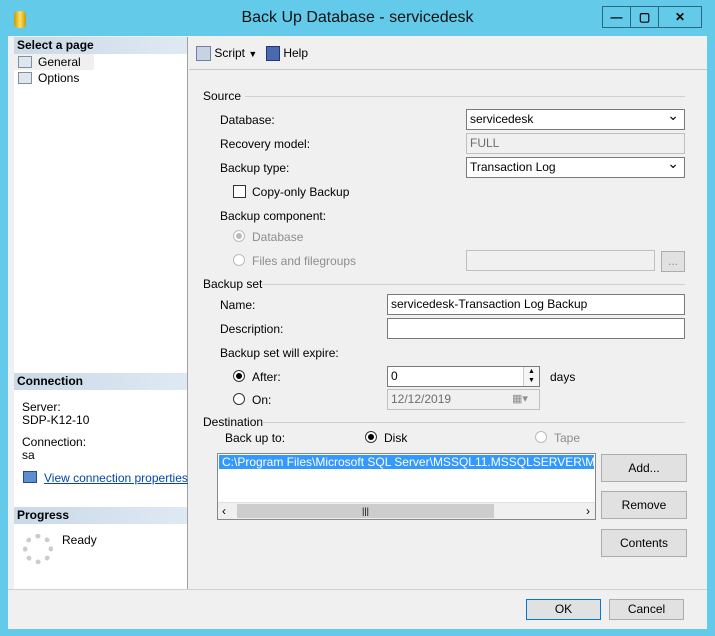  I want to click on dropdown-arrow-icon: ▼, so click(252, 54).